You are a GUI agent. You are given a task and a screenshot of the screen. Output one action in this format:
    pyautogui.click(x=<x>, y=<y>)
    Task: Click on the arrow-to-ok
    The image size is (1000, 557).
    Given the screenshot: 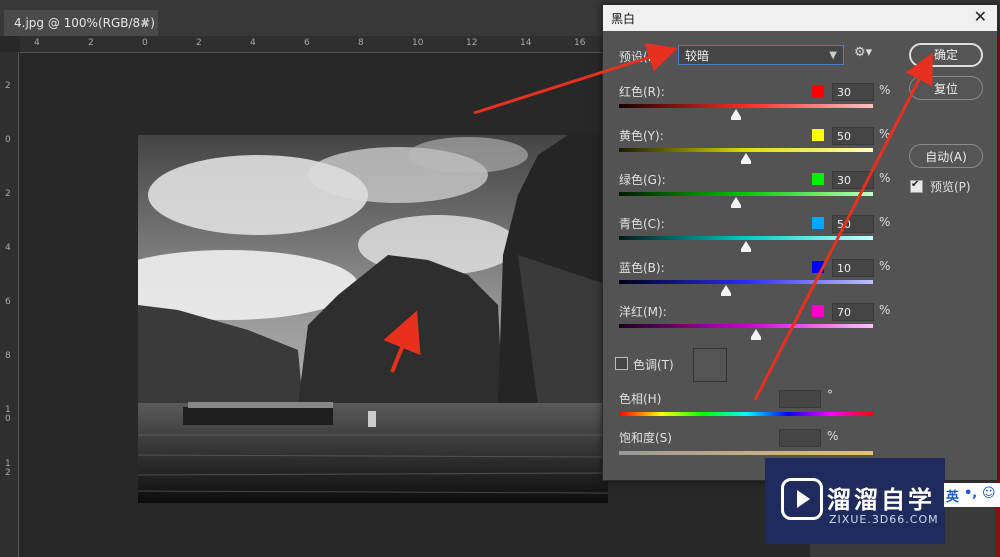 What is the action you would take?
    pyautogui.click(x=843, y=226)
    